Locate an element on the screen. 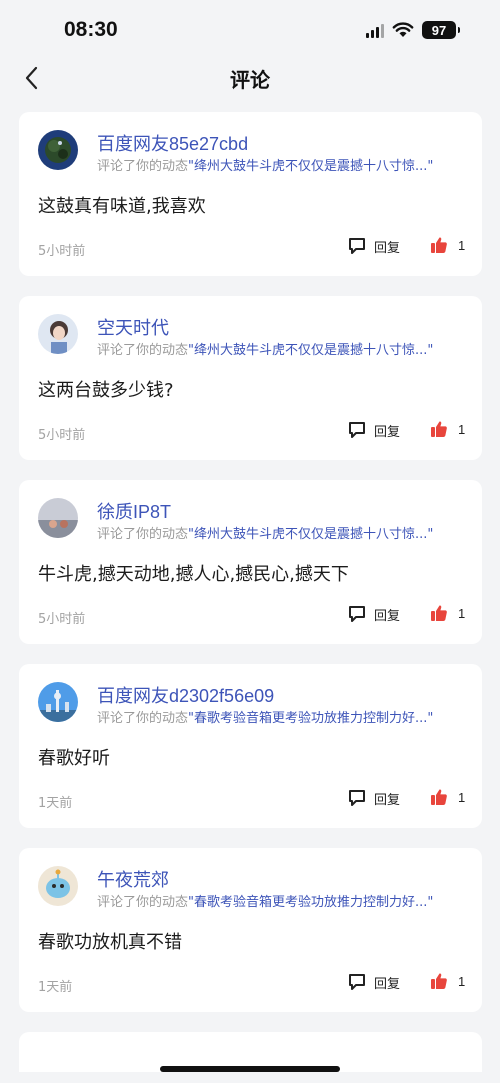 The height and width of the screenshot is (1083, 500). battery-icon: 97 is located at coordinates (441, 30).